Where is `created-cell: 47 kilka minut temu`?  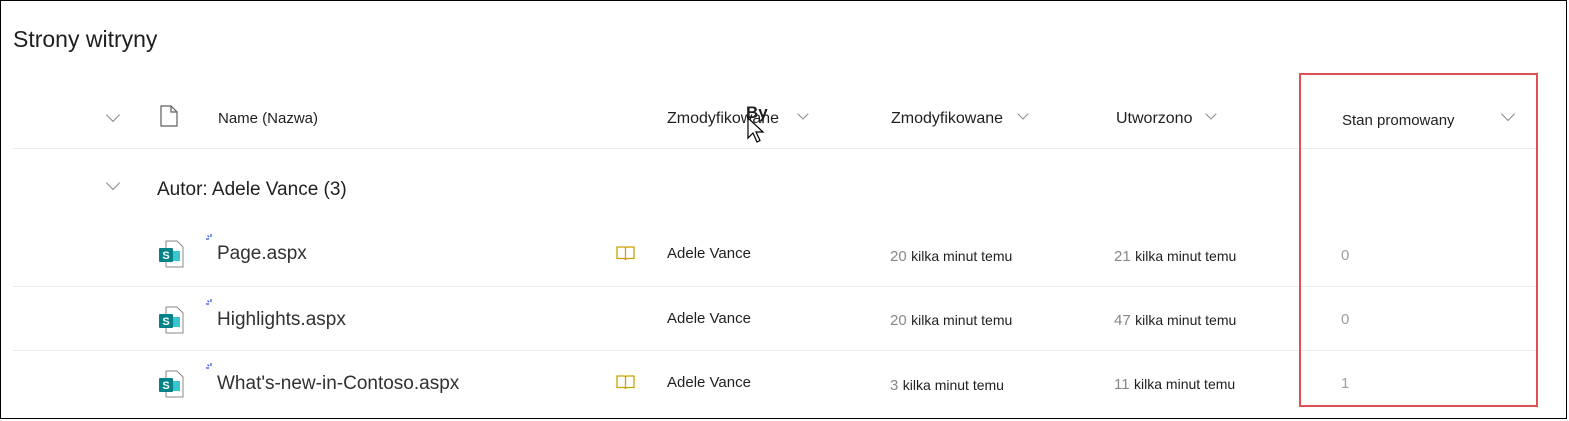 created-cell: 47 kilka minut temu is located at coordinates (1175, 321).